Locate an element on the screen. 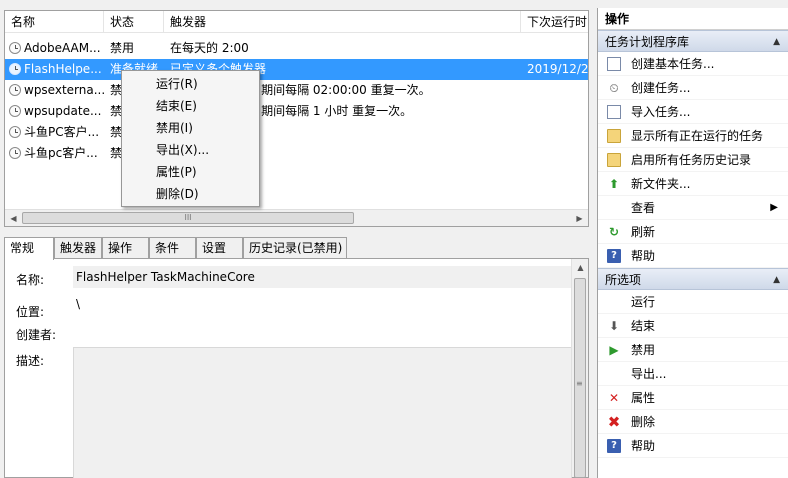 The width and height of the screenshot is (788, 478). context-menu: 运行(R) 结束(E) 禁用(I) 导出(X)... 属性(P) 删除(D) is located at coordinates (190, 138).